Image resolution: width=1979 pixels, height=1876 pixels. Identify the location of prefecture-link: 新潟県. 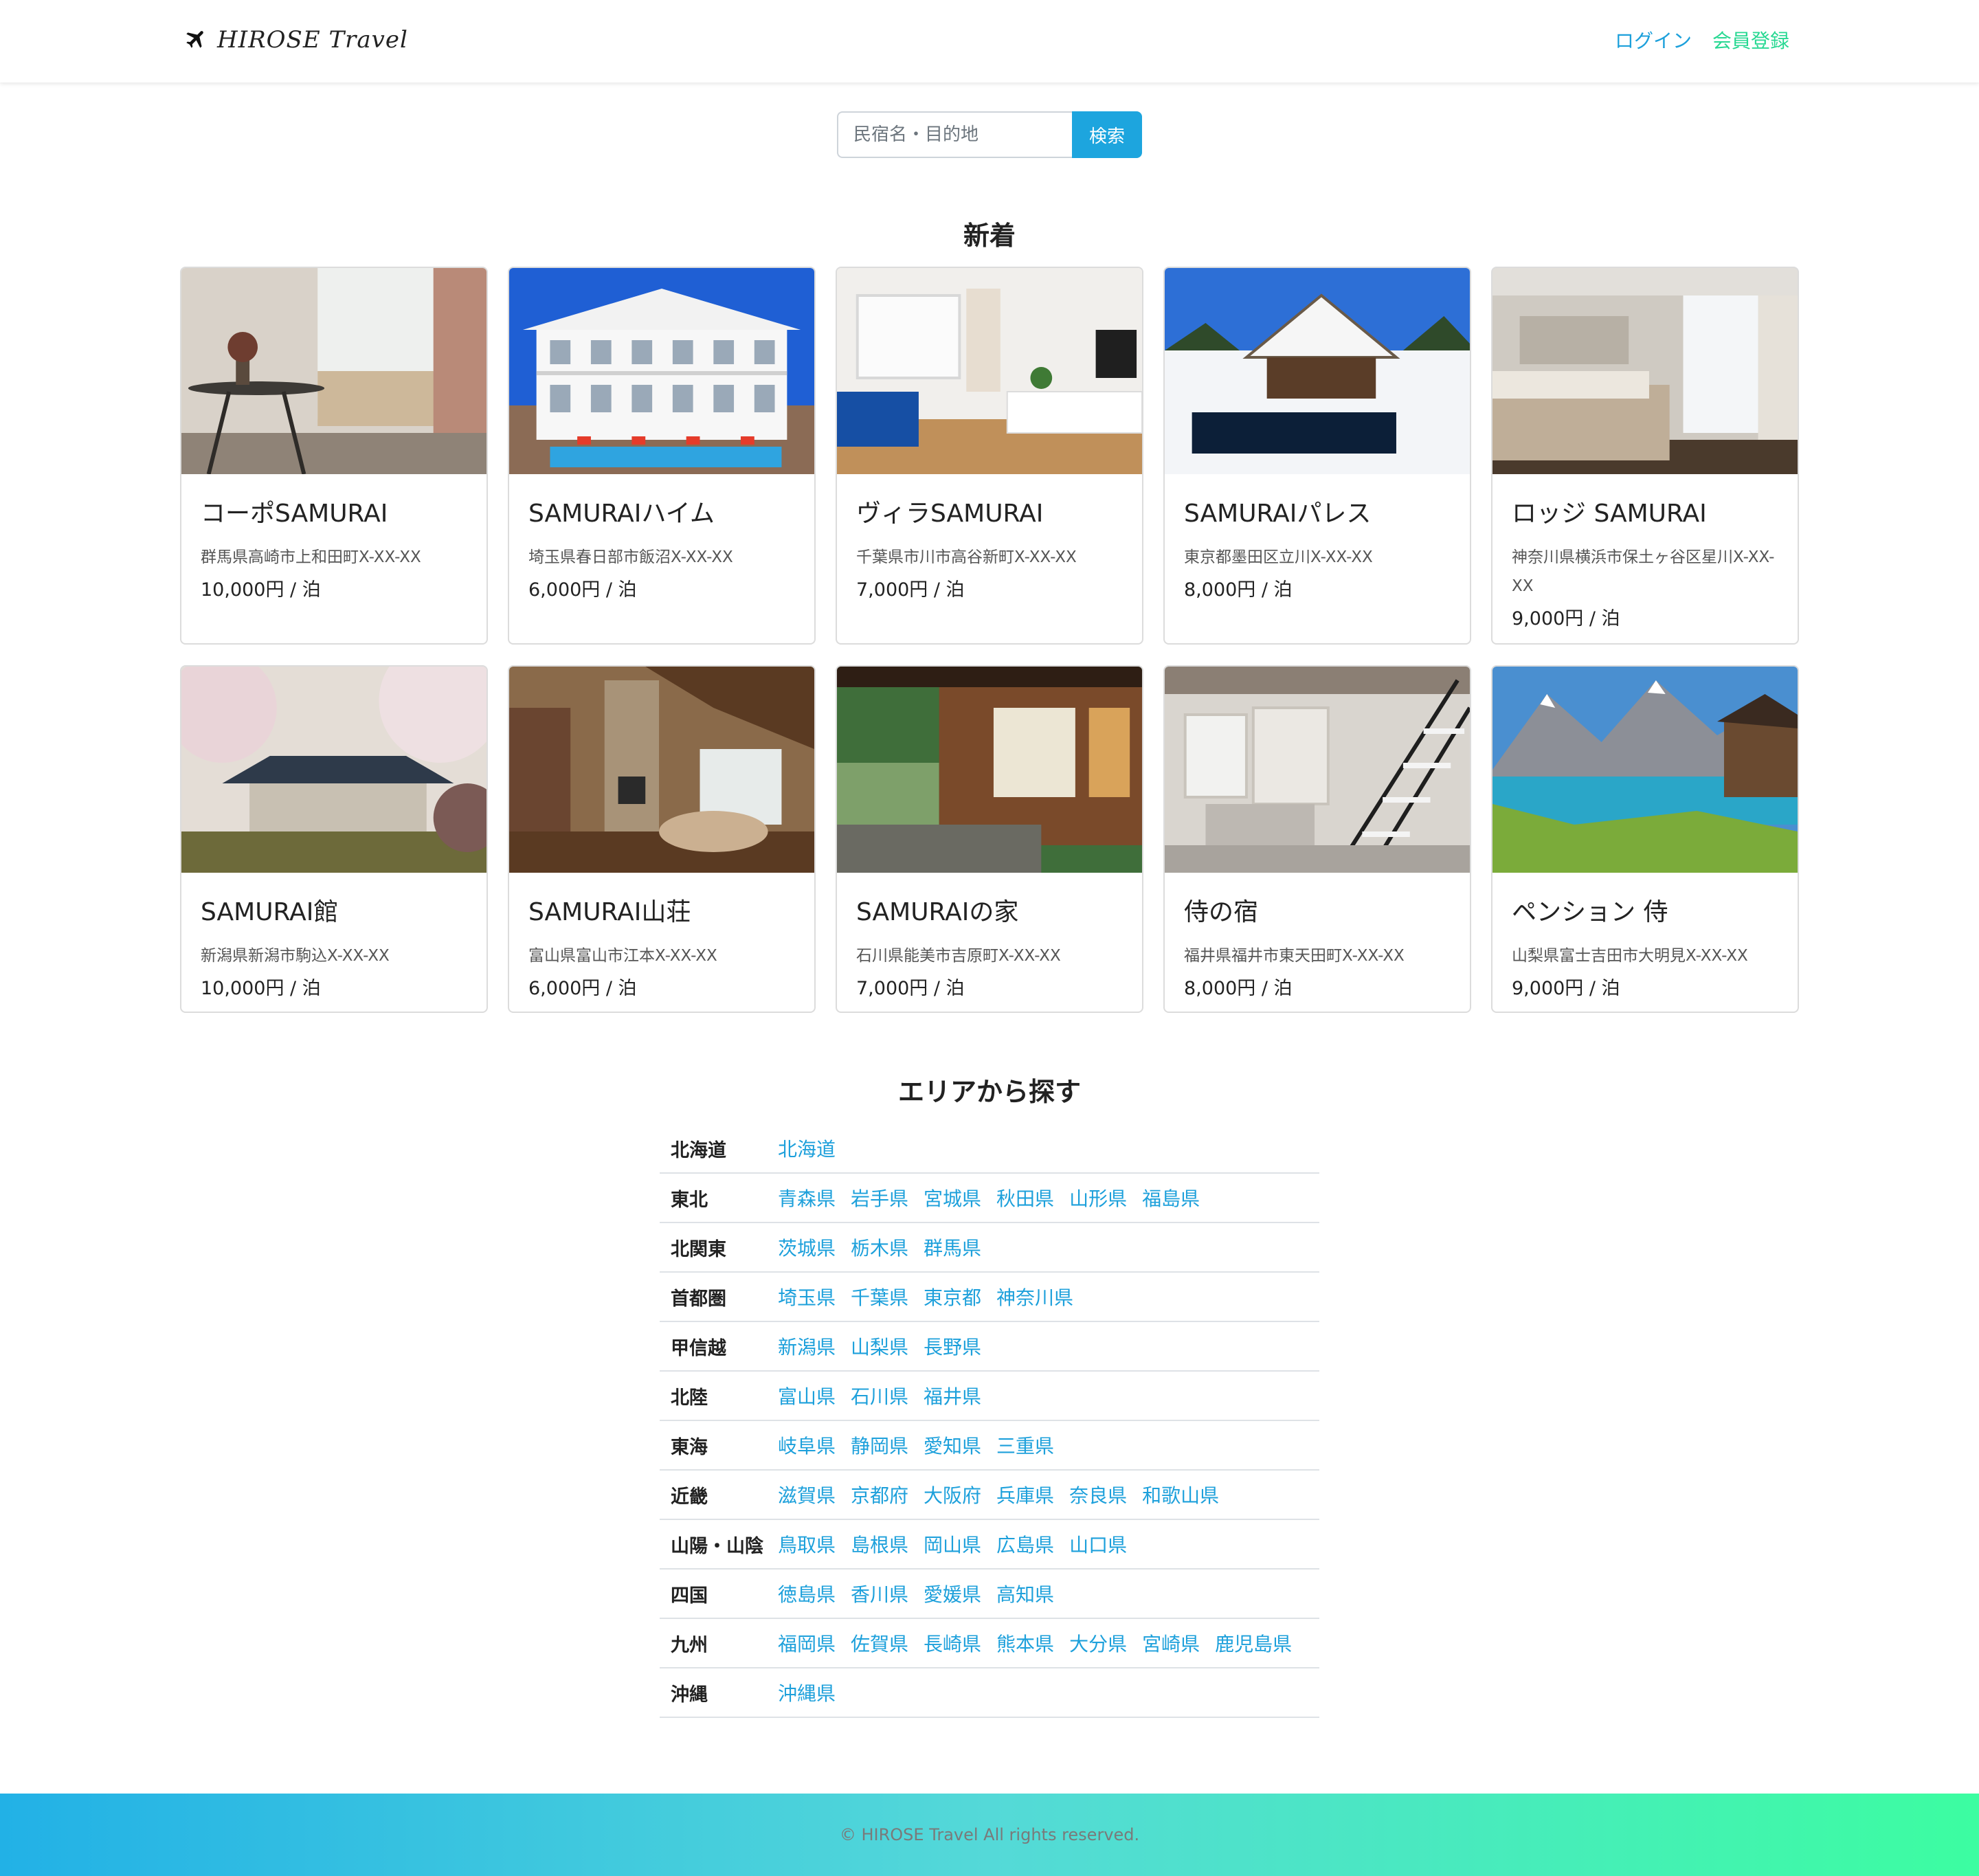
(807, 1346).